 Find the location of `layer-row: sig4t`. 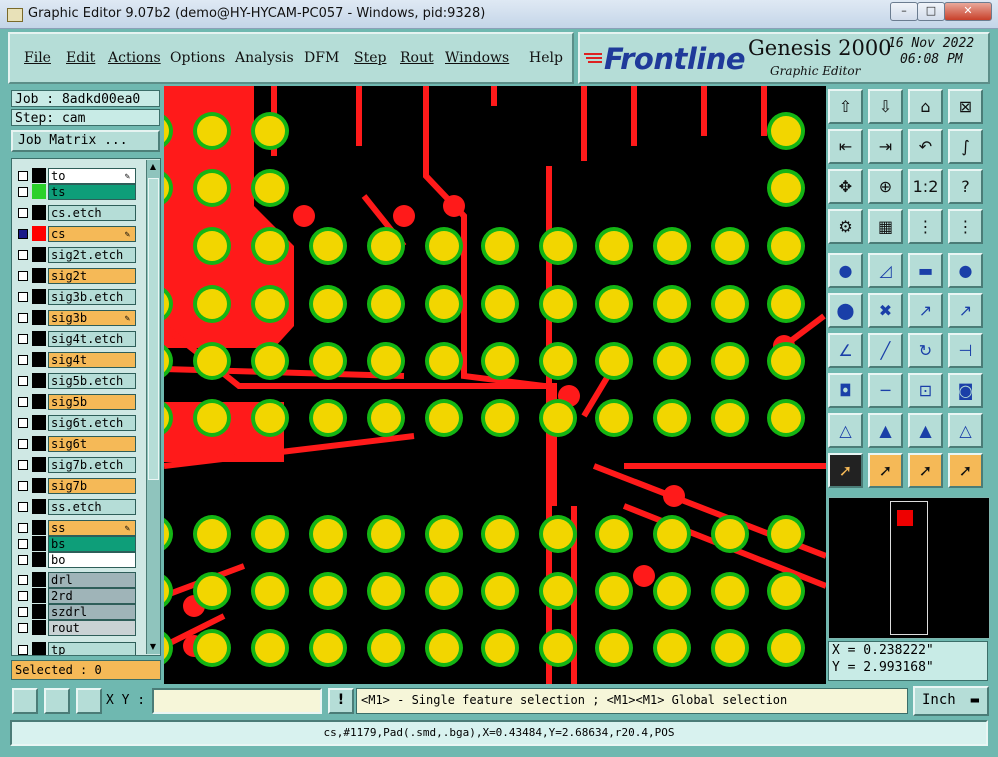

layer-row: sig4t is located at coordinates (74, 360).